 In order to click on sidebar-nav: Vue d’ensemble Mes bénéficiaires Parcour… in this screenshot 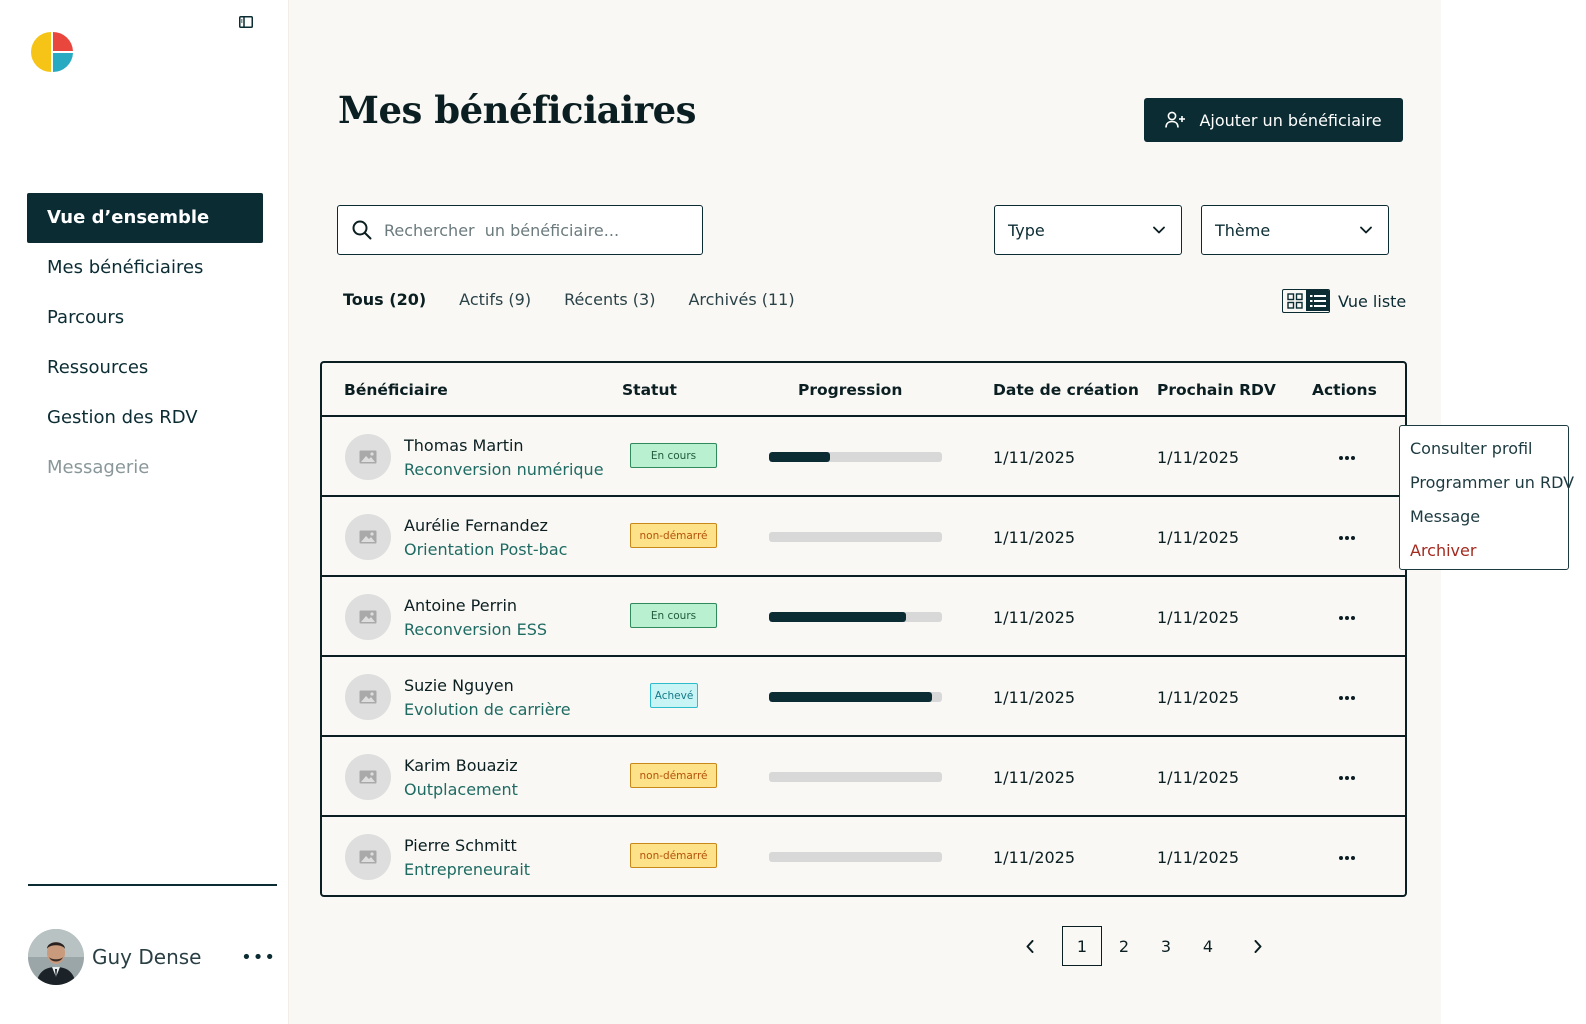, I will do `click(145, 343)`.